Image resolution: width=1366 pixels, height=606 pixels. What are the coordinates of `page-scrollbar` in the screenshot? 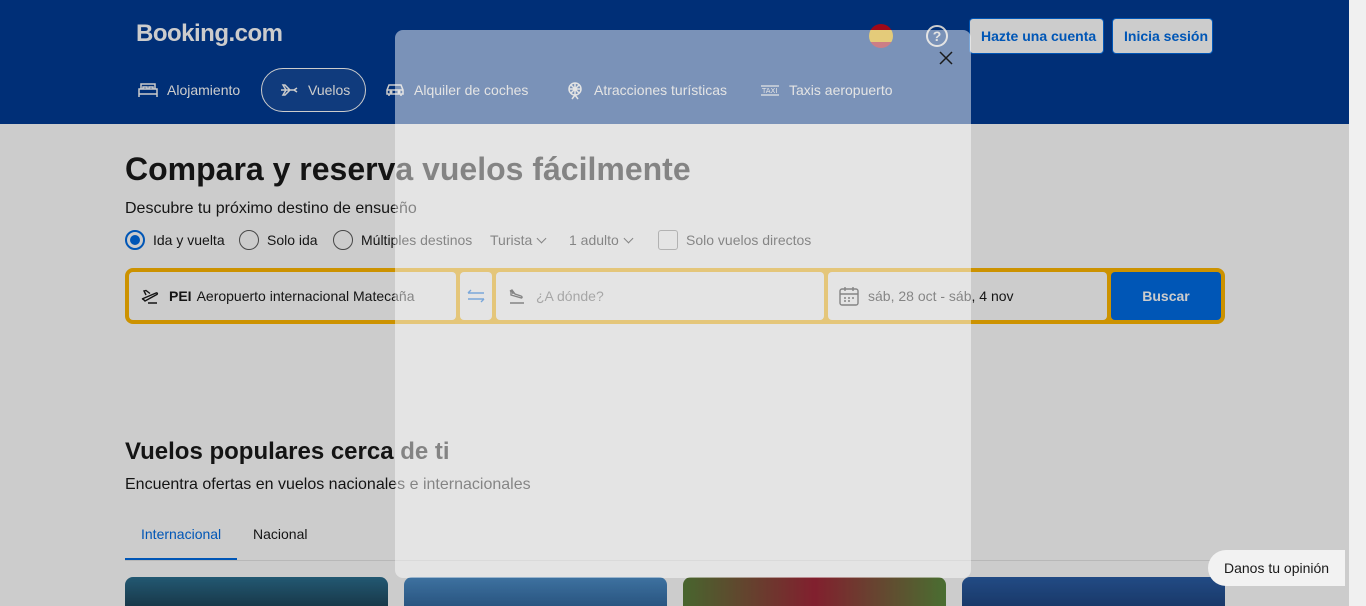 It's located at (1357, 303).